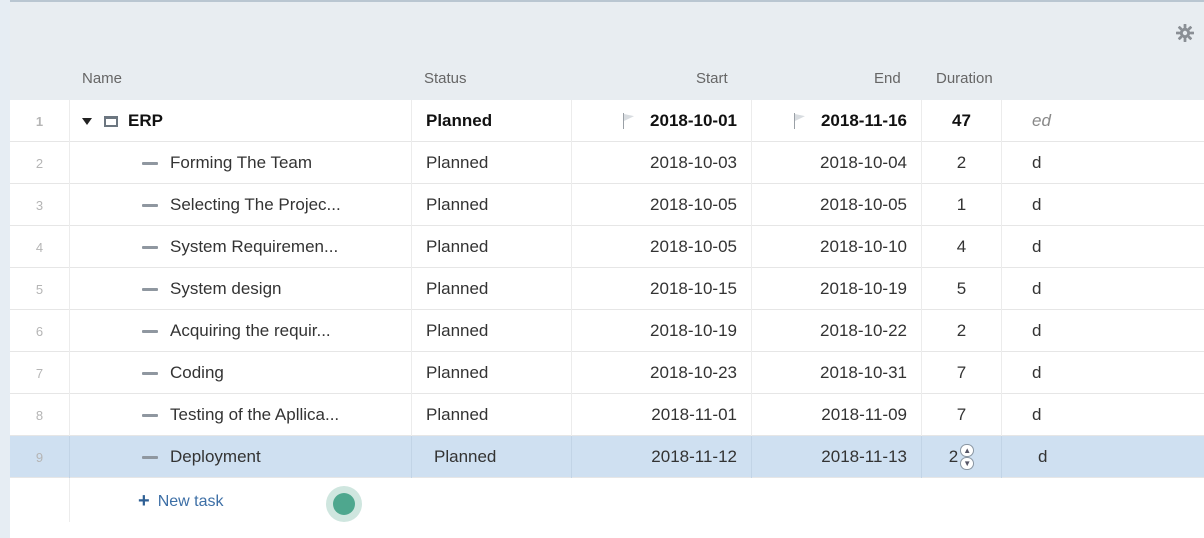 This screenshot has width=1204, height=538. I want to click on end-cell: 2018-10-31, so click(837, 373).